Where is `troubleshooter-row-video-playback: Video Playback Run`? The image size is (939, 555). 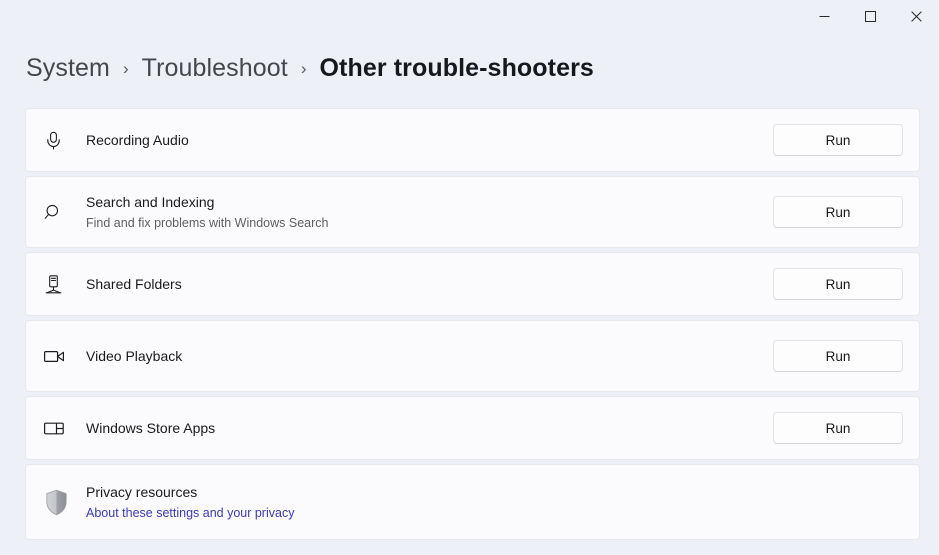
troubleshooter-row-video-playback: Video Playback Run is located at coordinates (472, 356).